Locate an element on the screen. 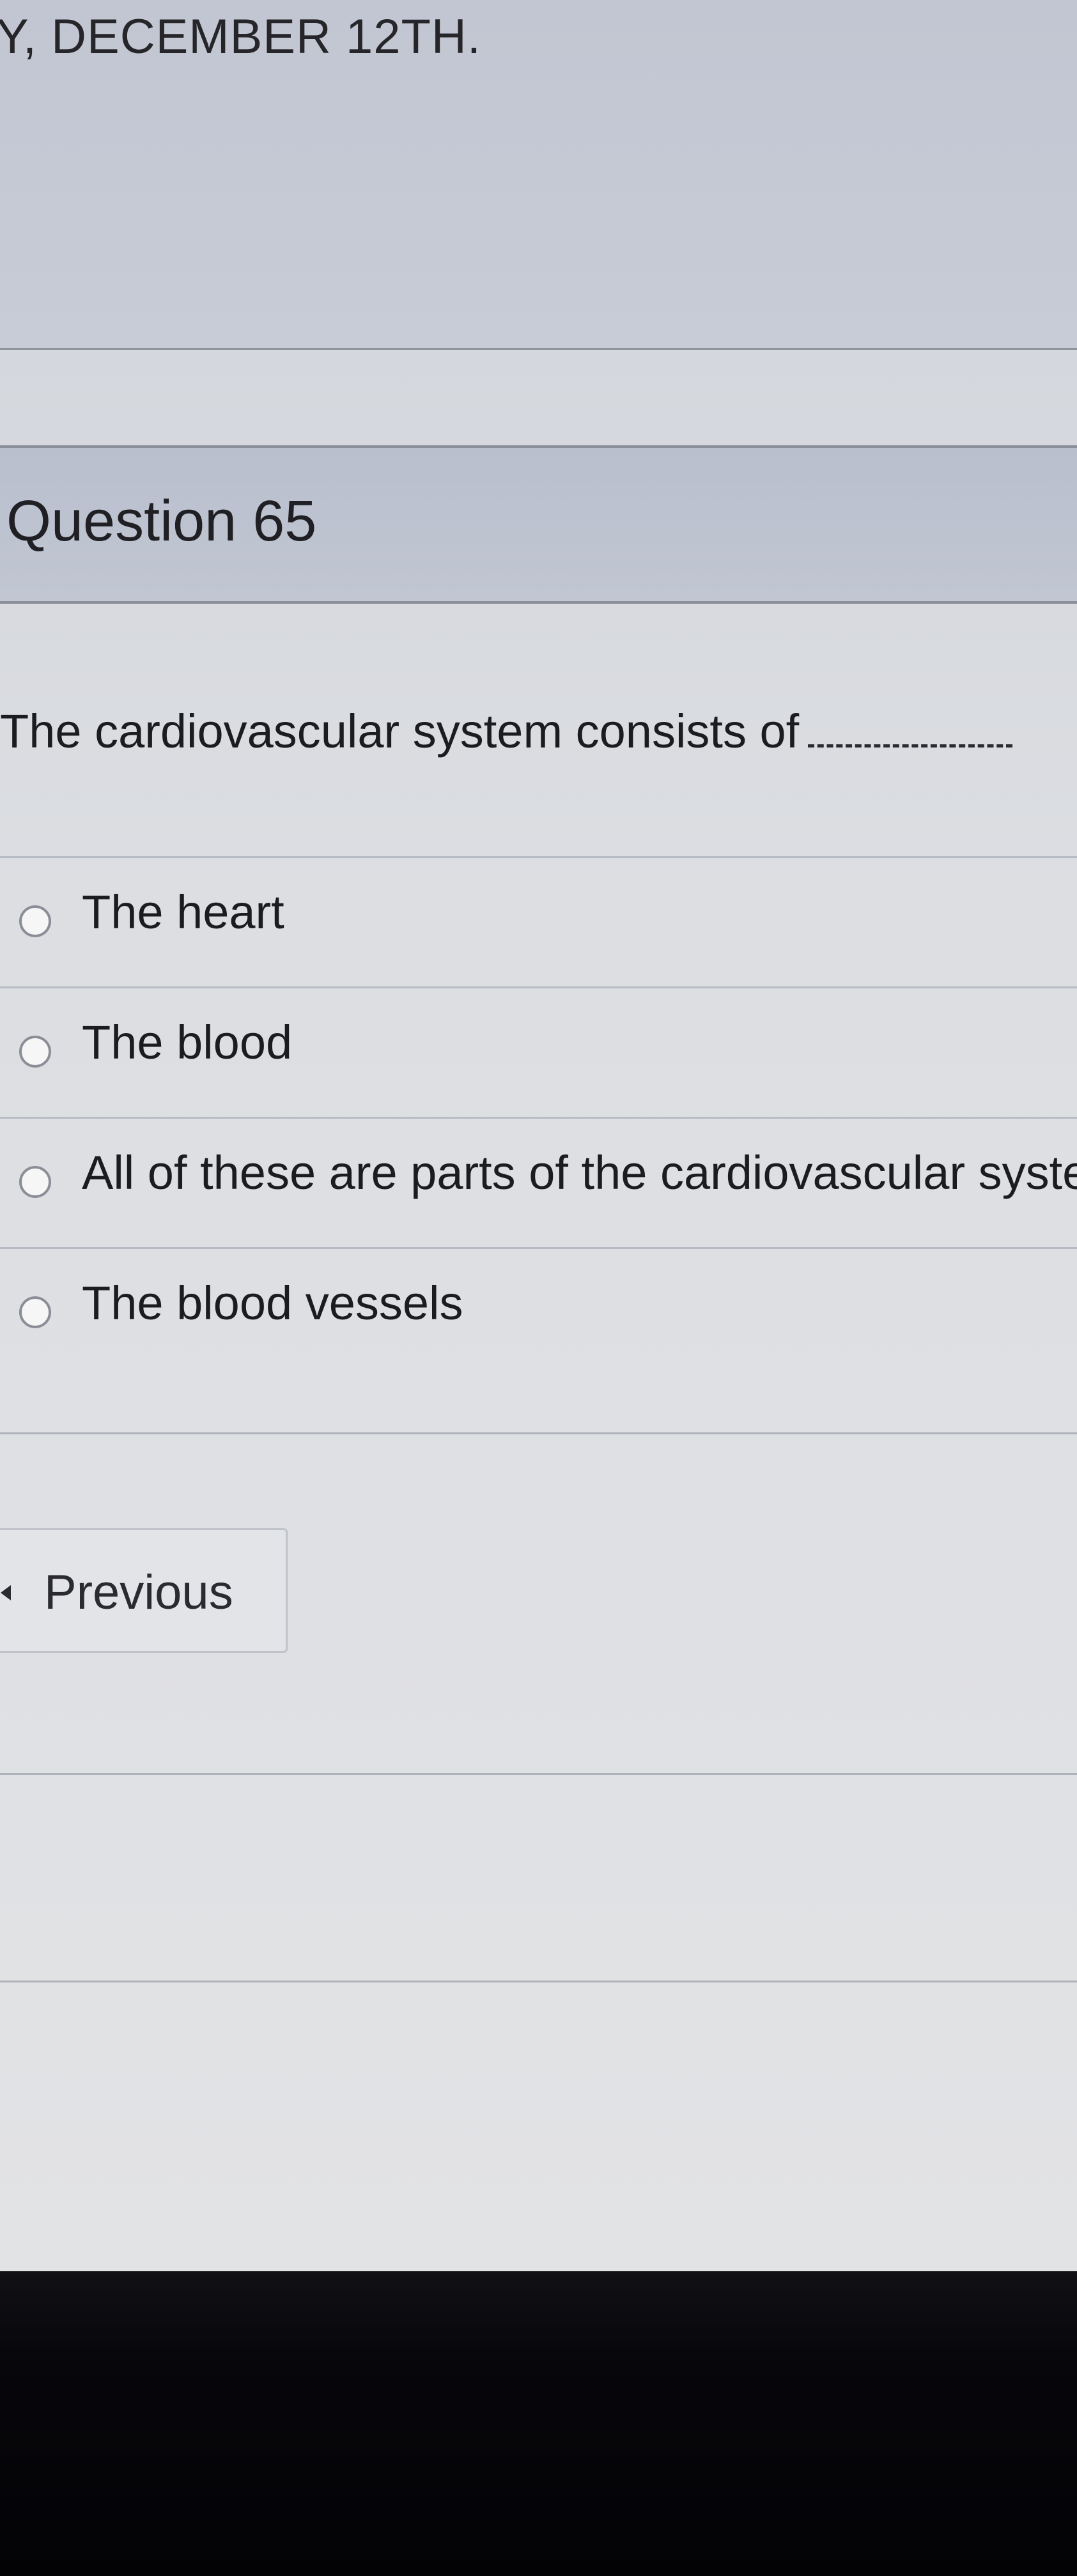  arrow-left-icon is located at coordinates (6, 1592).